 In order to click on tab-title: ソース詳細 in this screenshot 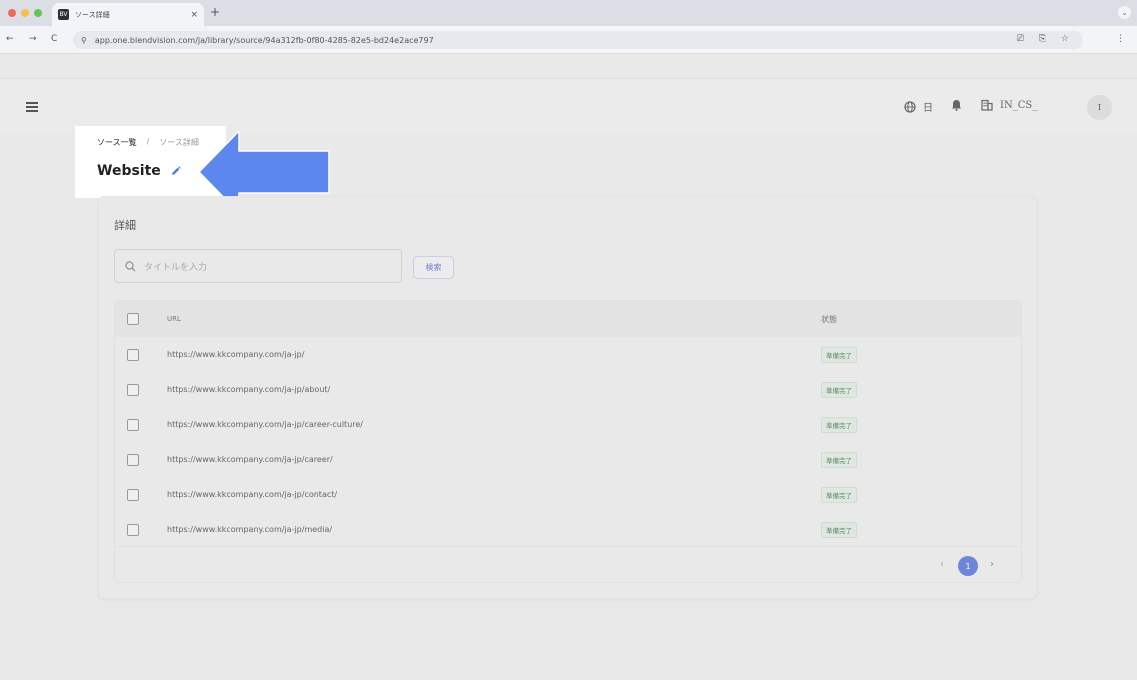, I will do `click(92, 14)`.